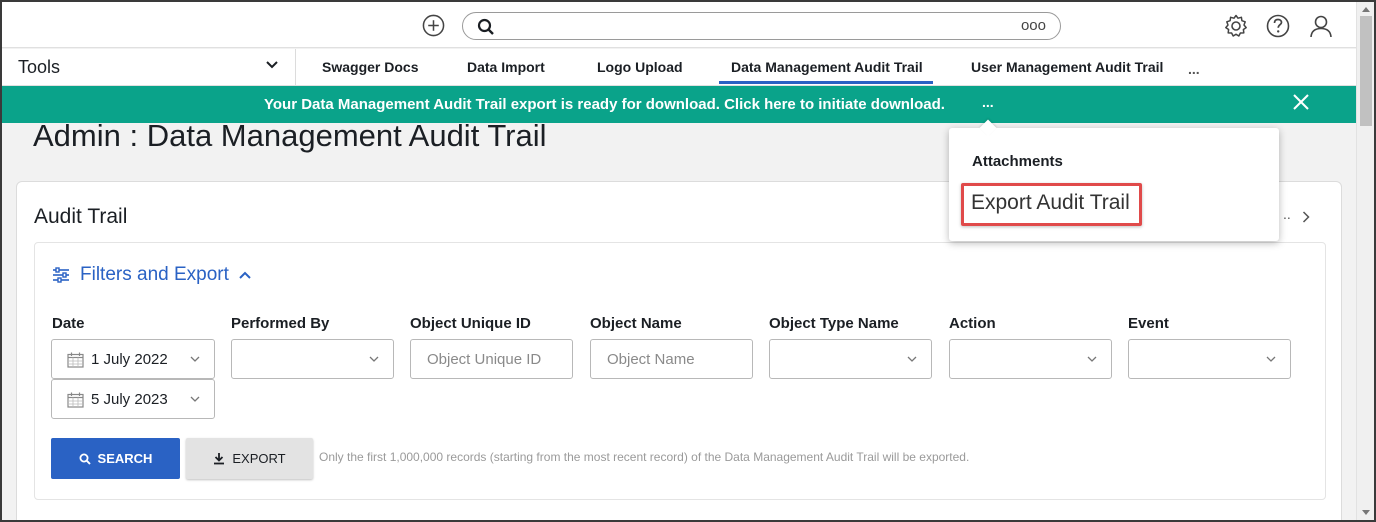  What do you see at coordinates (81, 216) in the screenshot?
I see `card-title: Audit Trail` at bounding box center [81, 216].